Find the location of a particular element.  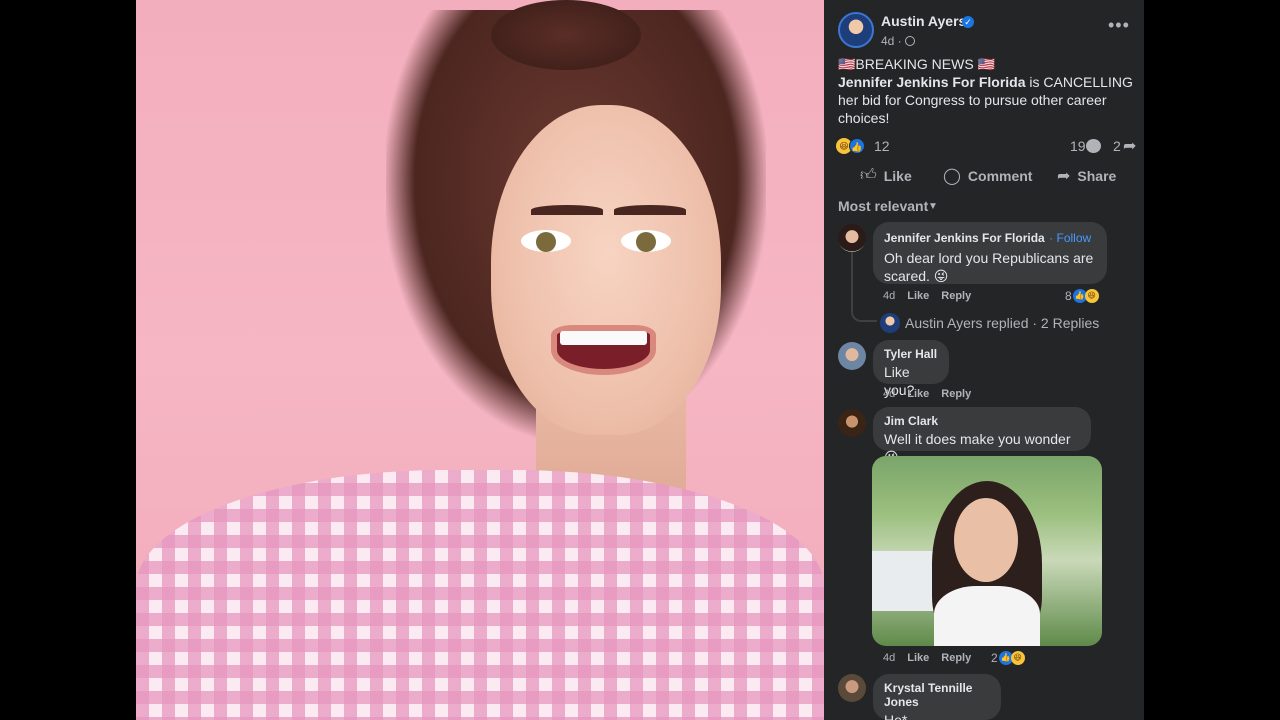

commenter-name: Jennifer Jenkins For Florida is located at coordinates (964, 238).